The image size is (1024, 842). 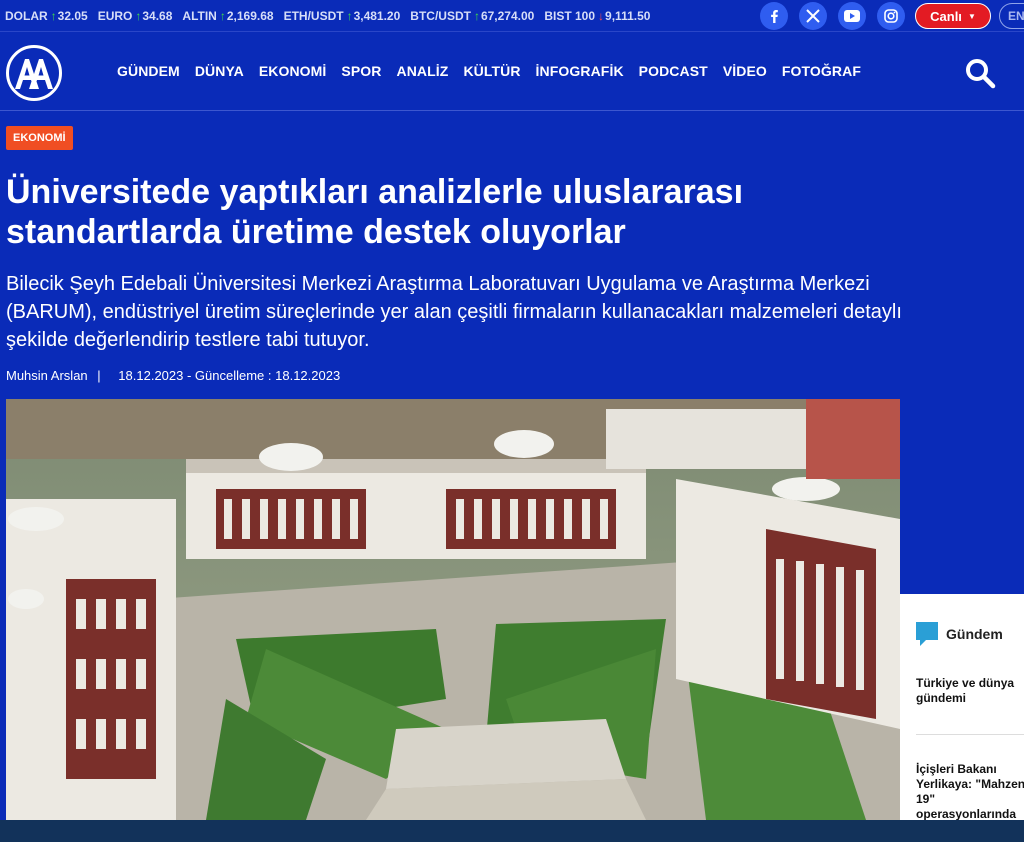 I want to click on category-badge: EKONOMİ, so click(x=39, y=138).